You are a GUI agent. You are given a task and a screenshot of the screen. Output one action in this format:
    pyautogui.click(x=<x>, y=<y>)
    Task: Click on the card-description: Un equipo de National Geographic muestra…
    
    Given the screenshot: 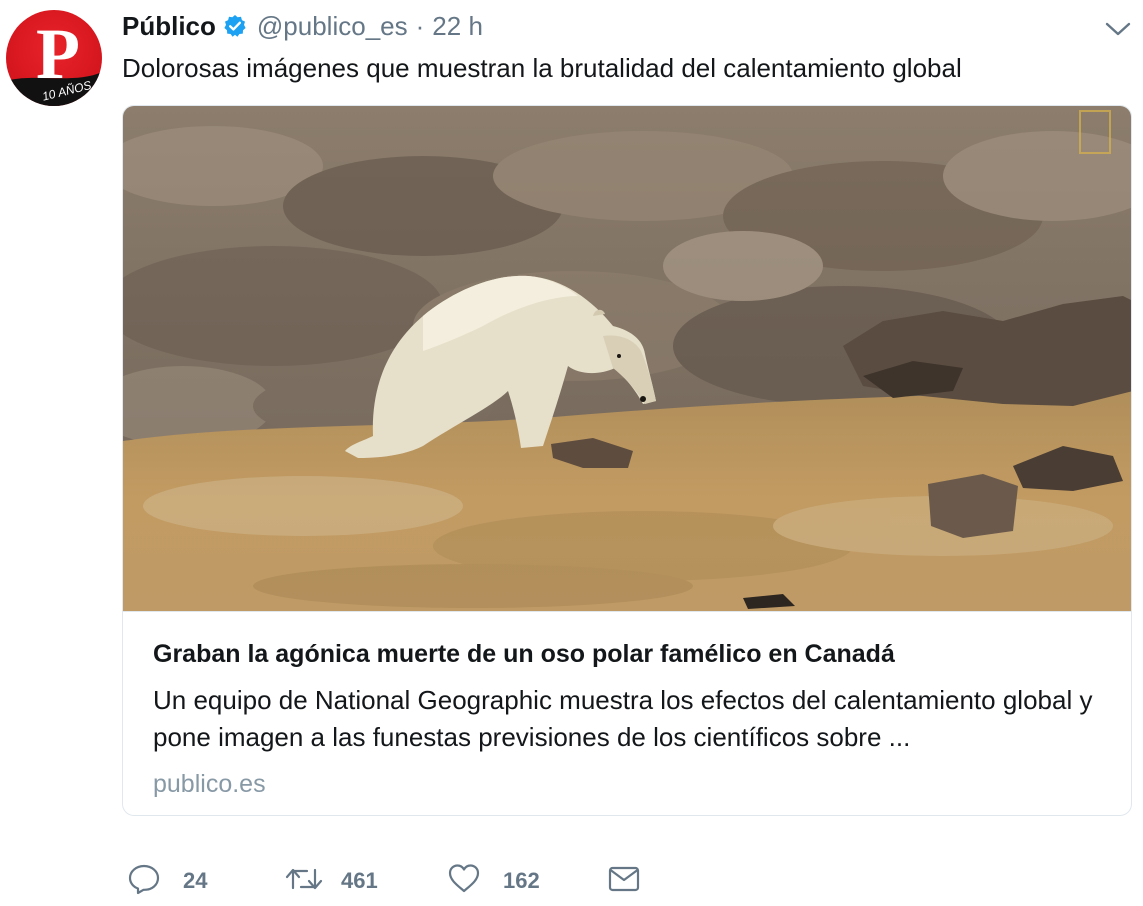 What is the action you would take?
    pyautogui.click(x=623, y=718)
    